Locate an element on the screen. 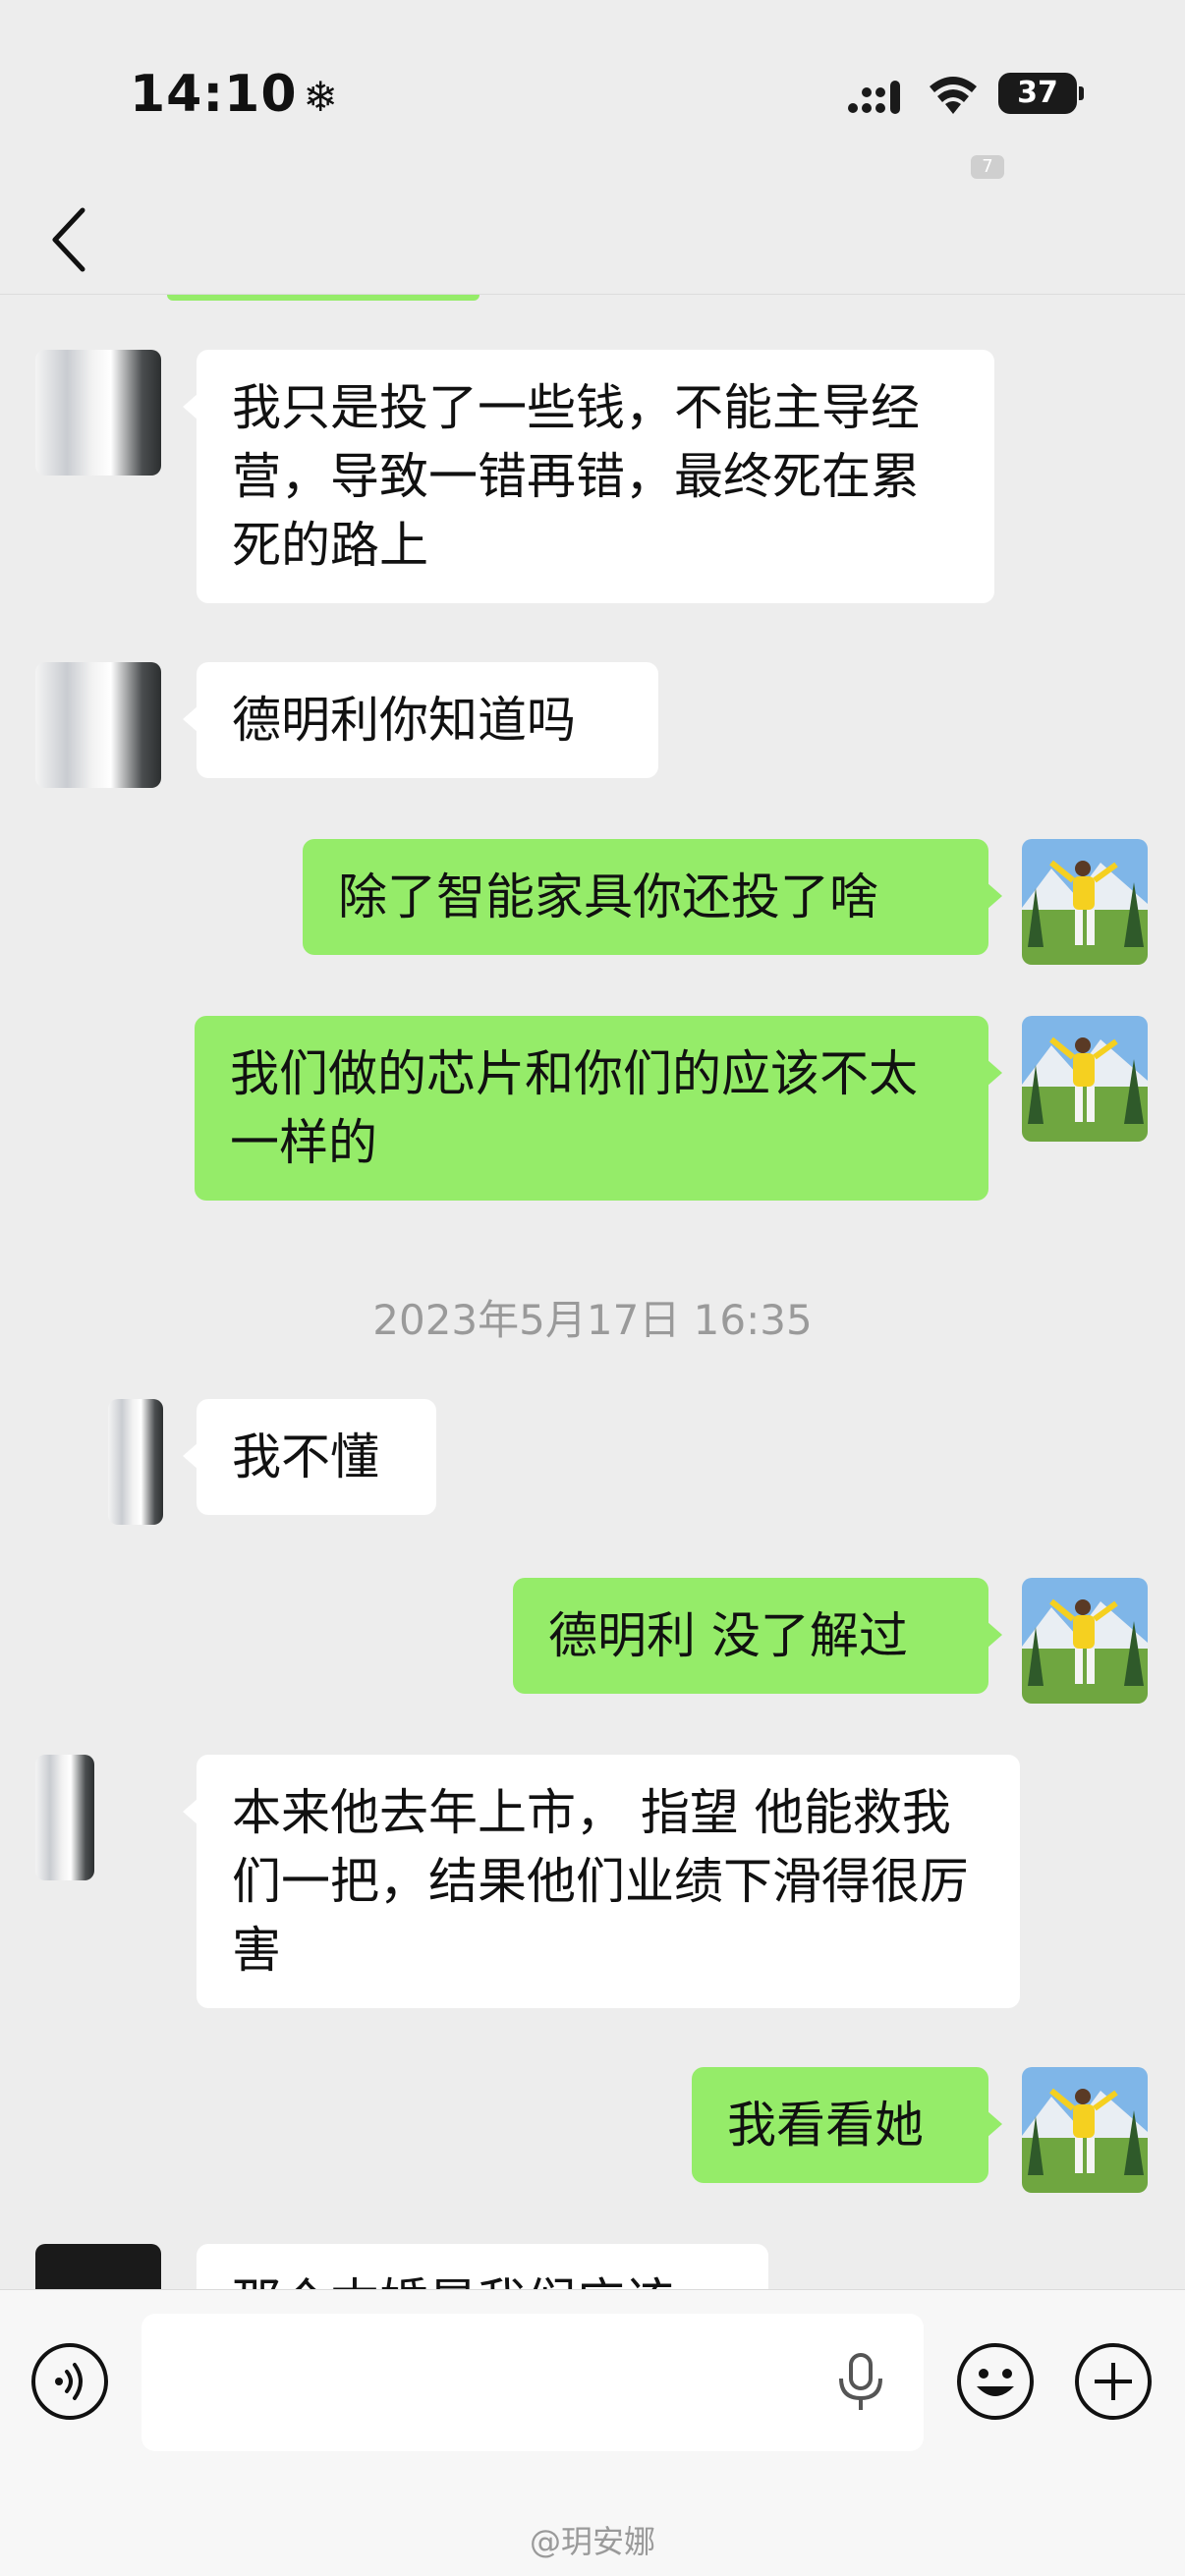 The image size is (1185, 2576). message-input is located at coordinates (532, 2382).